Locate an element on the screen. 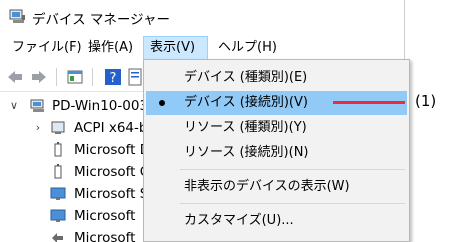  selected-radio-bullet-icon is located at coordinates (162, 103).